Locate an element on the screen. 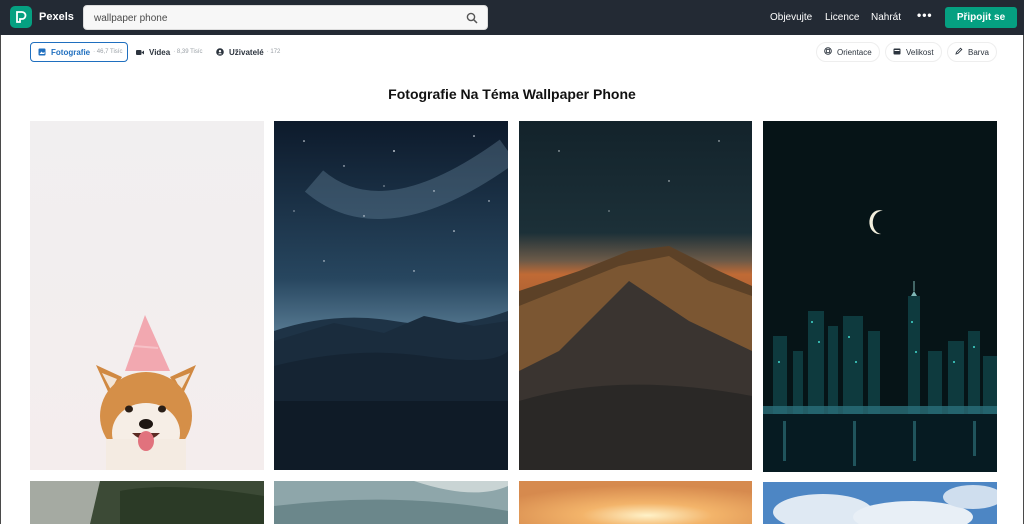 This screenshot has width=1024, height=524. nav-explore: Objevujte is located at coordinates (791, 17).